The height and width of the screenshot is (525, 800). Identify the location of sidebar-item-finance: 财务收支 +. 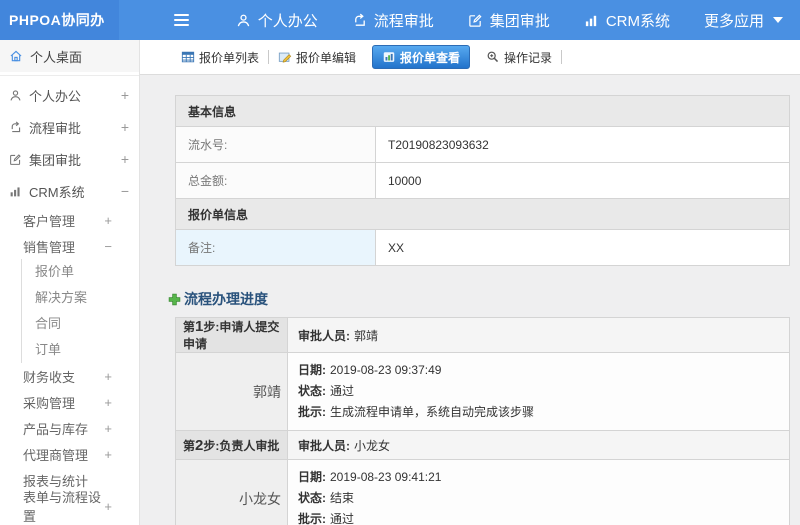
(69, 376).